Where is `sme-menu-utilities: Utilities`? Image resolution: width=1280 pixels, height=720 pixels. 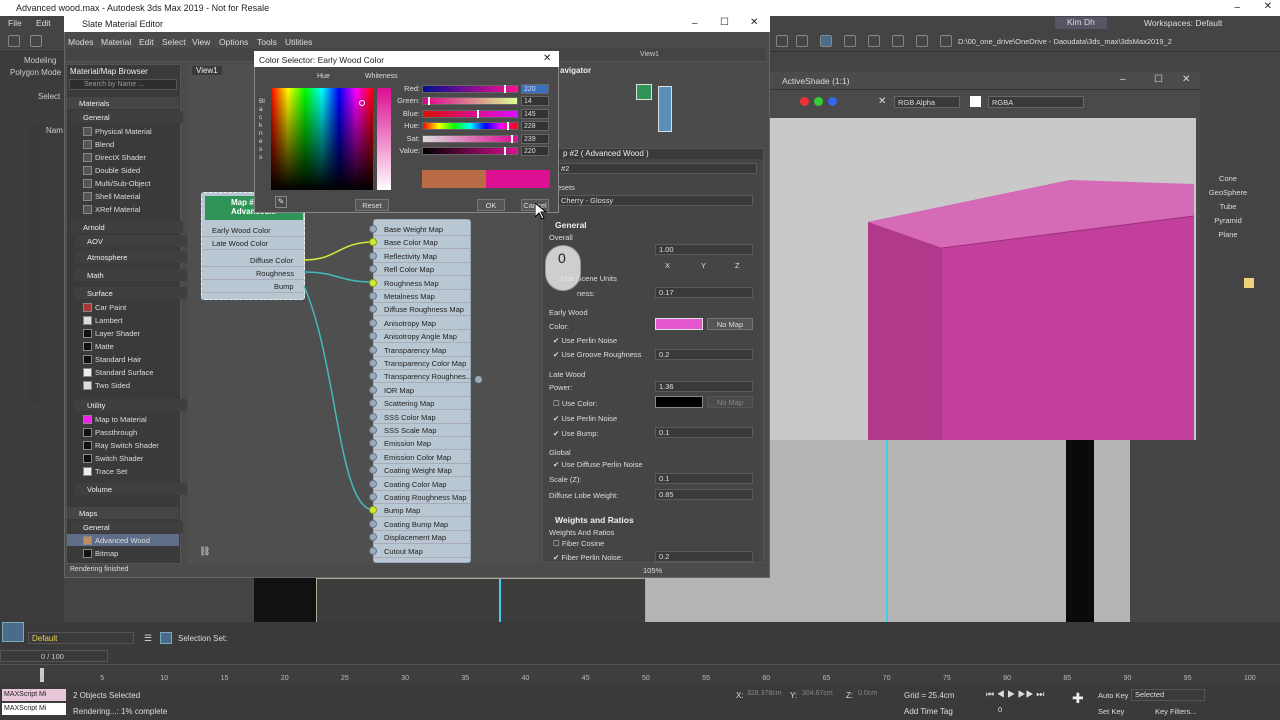 sme-menu-utilities: Utilities is located at coordinates (298, 42).